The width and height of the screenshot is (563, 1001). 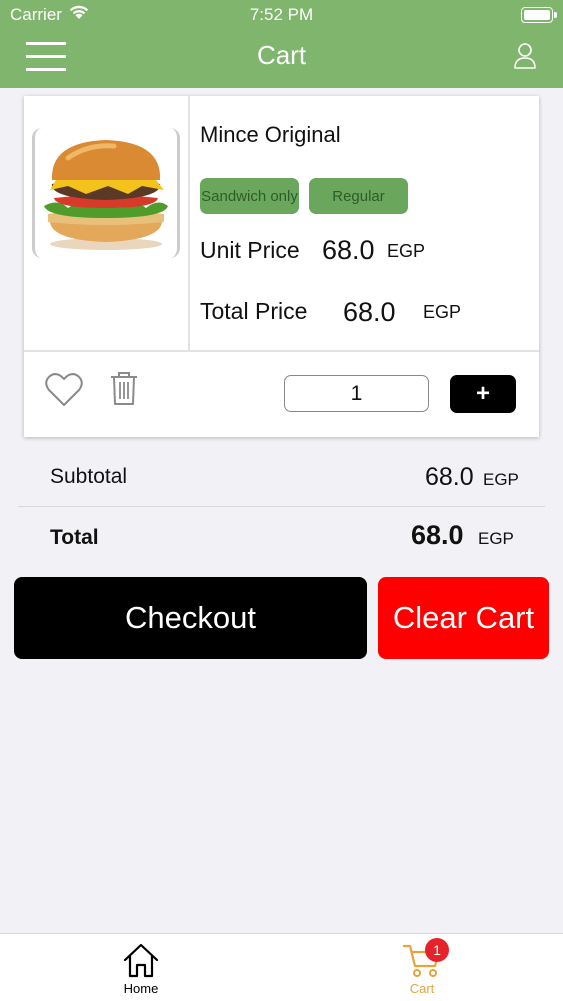 I want to click on burger-image, so click(x=106, y=195).